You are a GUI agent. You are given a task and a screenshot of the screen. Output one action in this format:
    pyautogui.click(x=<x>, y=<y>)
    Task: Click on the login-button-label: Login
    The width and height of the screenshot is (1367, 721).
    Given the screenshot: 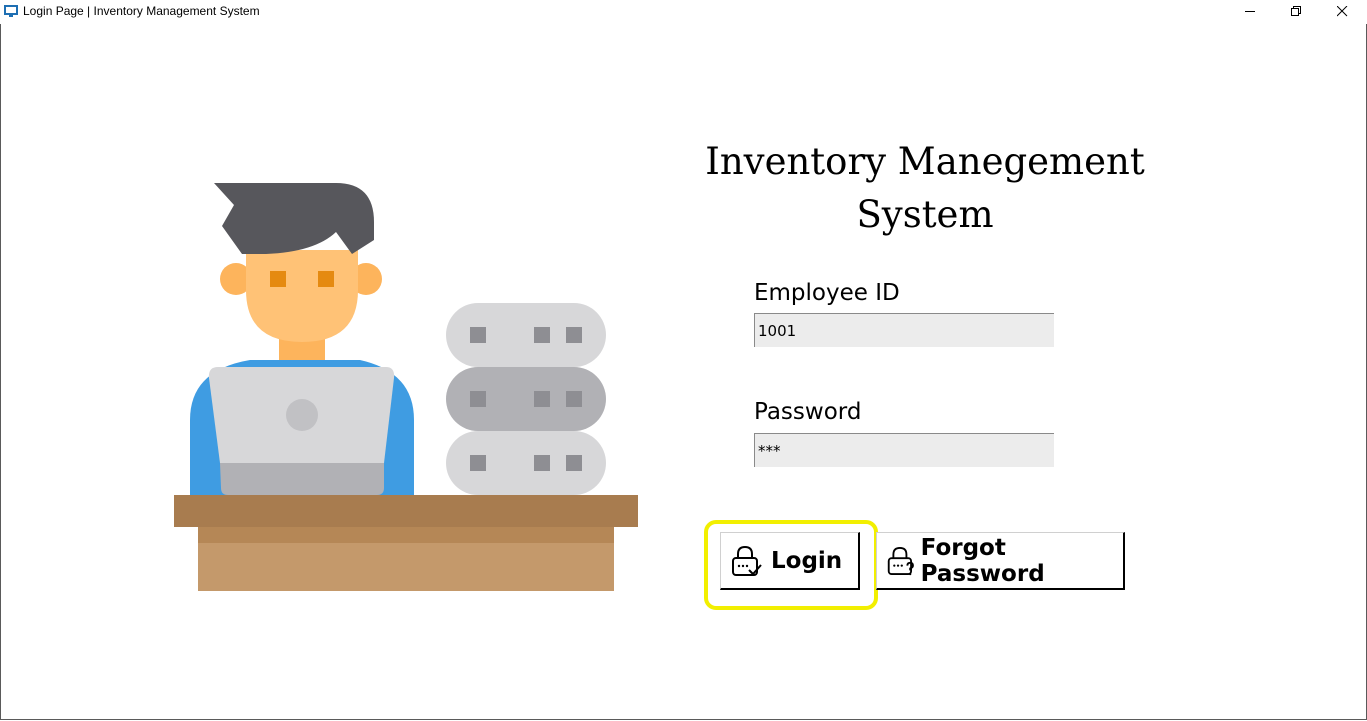 What is the action you would take?
    pyautogui.click(x=807, y=560)
    